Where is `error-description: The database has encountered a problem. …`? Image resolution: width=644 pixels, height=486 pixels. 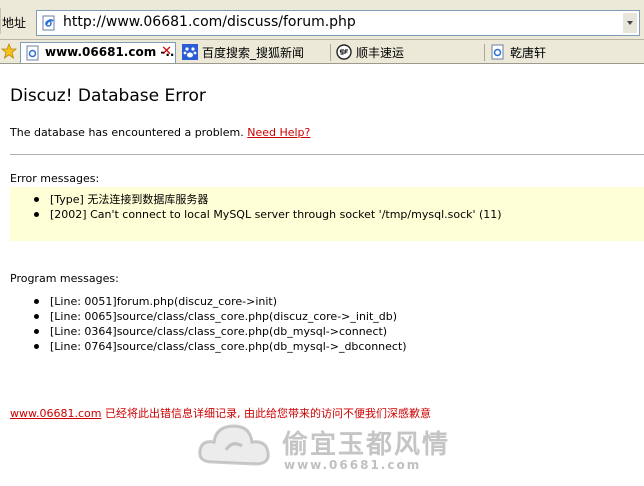 error-description: The database has encountered a problem. … is located at coordinates (160, 132).